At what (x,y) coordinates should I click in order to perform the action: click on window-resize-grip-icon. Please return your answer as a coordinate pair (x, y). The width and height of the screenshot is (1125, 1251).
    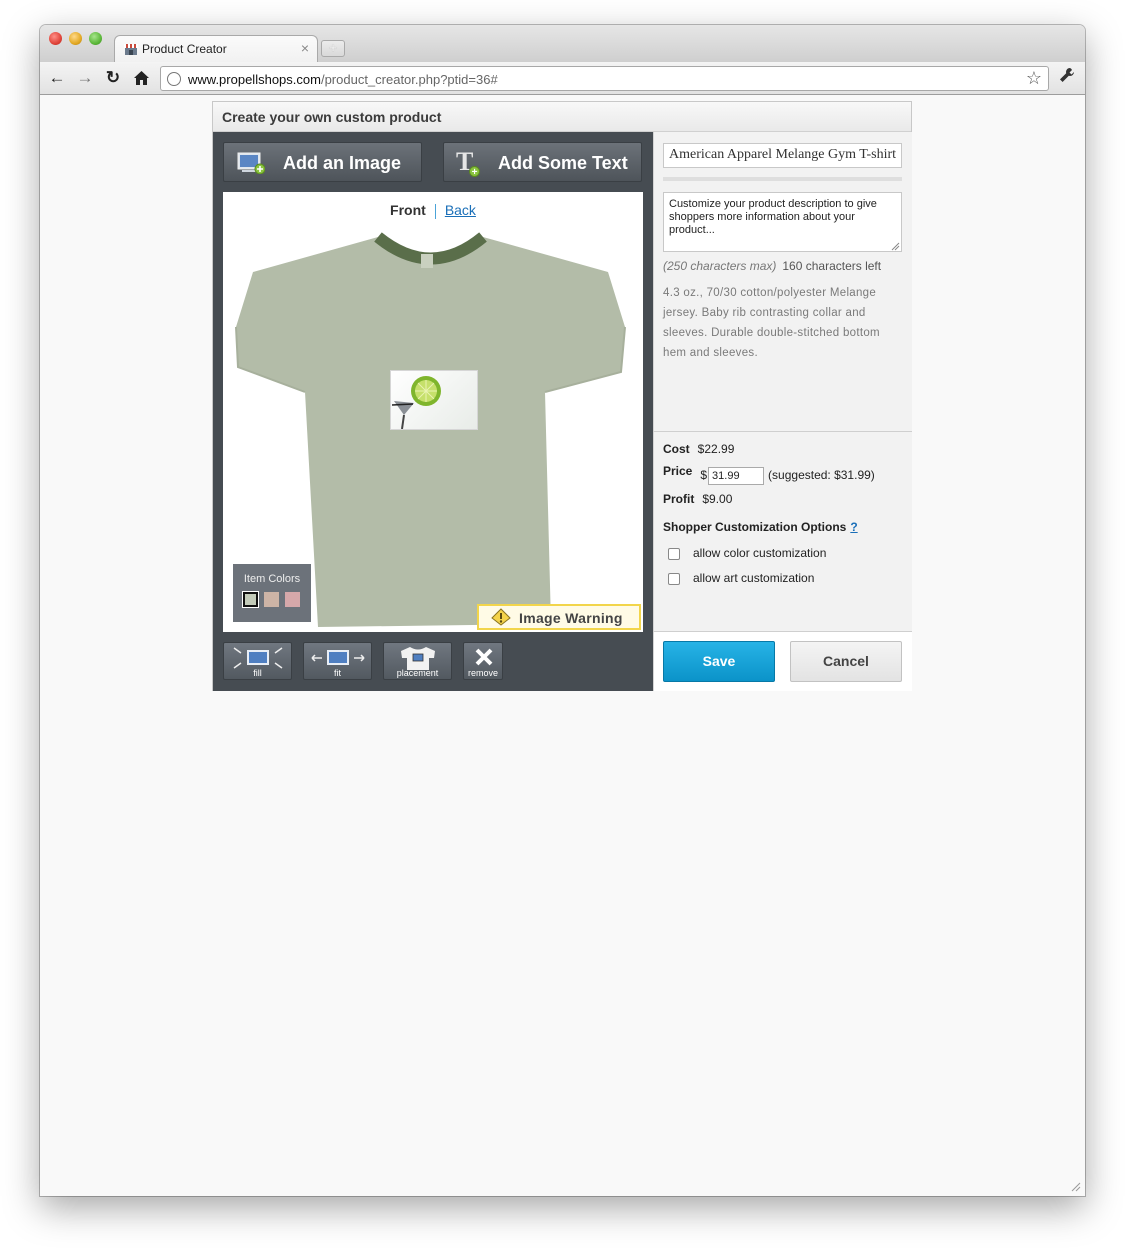
    Looking at the image, I should click on (1076, 1187).